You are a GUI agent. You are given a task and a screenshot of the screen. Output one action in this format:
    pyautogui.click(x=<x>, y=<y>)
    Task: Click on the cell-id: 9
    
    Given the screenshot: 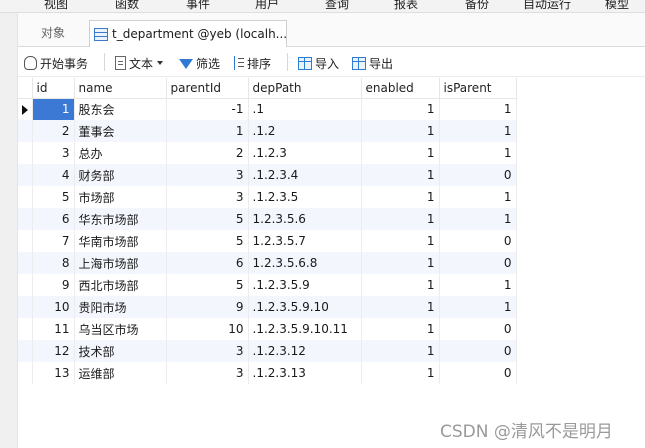 What is the action you would take?
    pyautogui.click(x=53, y=285)
    